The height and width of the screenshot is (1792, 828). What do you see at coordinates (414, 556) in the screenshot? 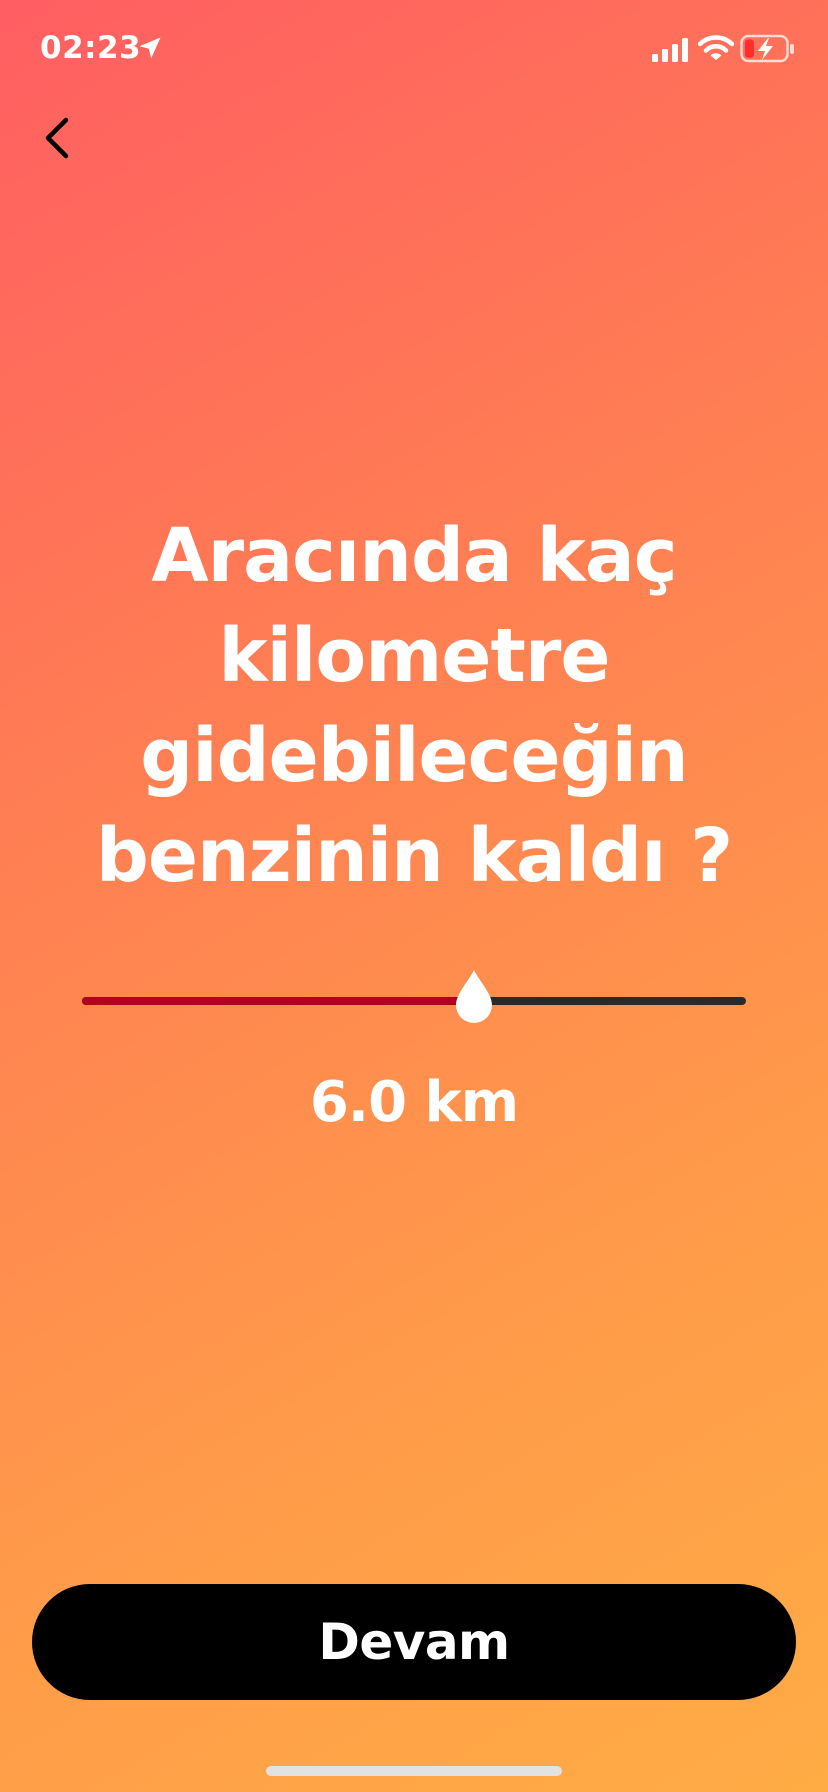
I see `question-line-1: Aracında kaç` at bounding box center [414, 556].